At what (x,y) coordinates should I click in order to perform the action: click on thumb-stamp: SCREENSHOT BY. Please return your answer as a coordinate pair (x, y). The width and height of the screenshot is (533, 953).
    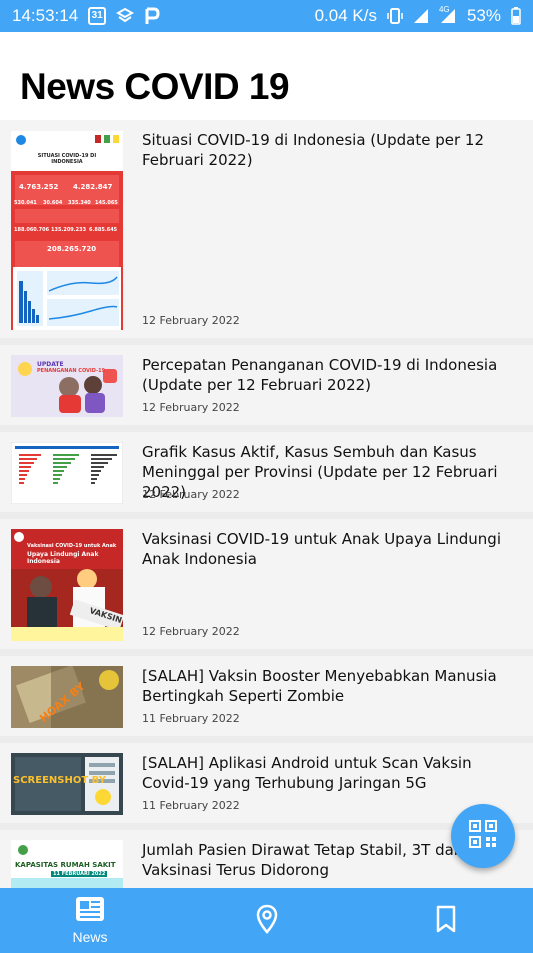
    Looking at the image, I should click on (59, 780).